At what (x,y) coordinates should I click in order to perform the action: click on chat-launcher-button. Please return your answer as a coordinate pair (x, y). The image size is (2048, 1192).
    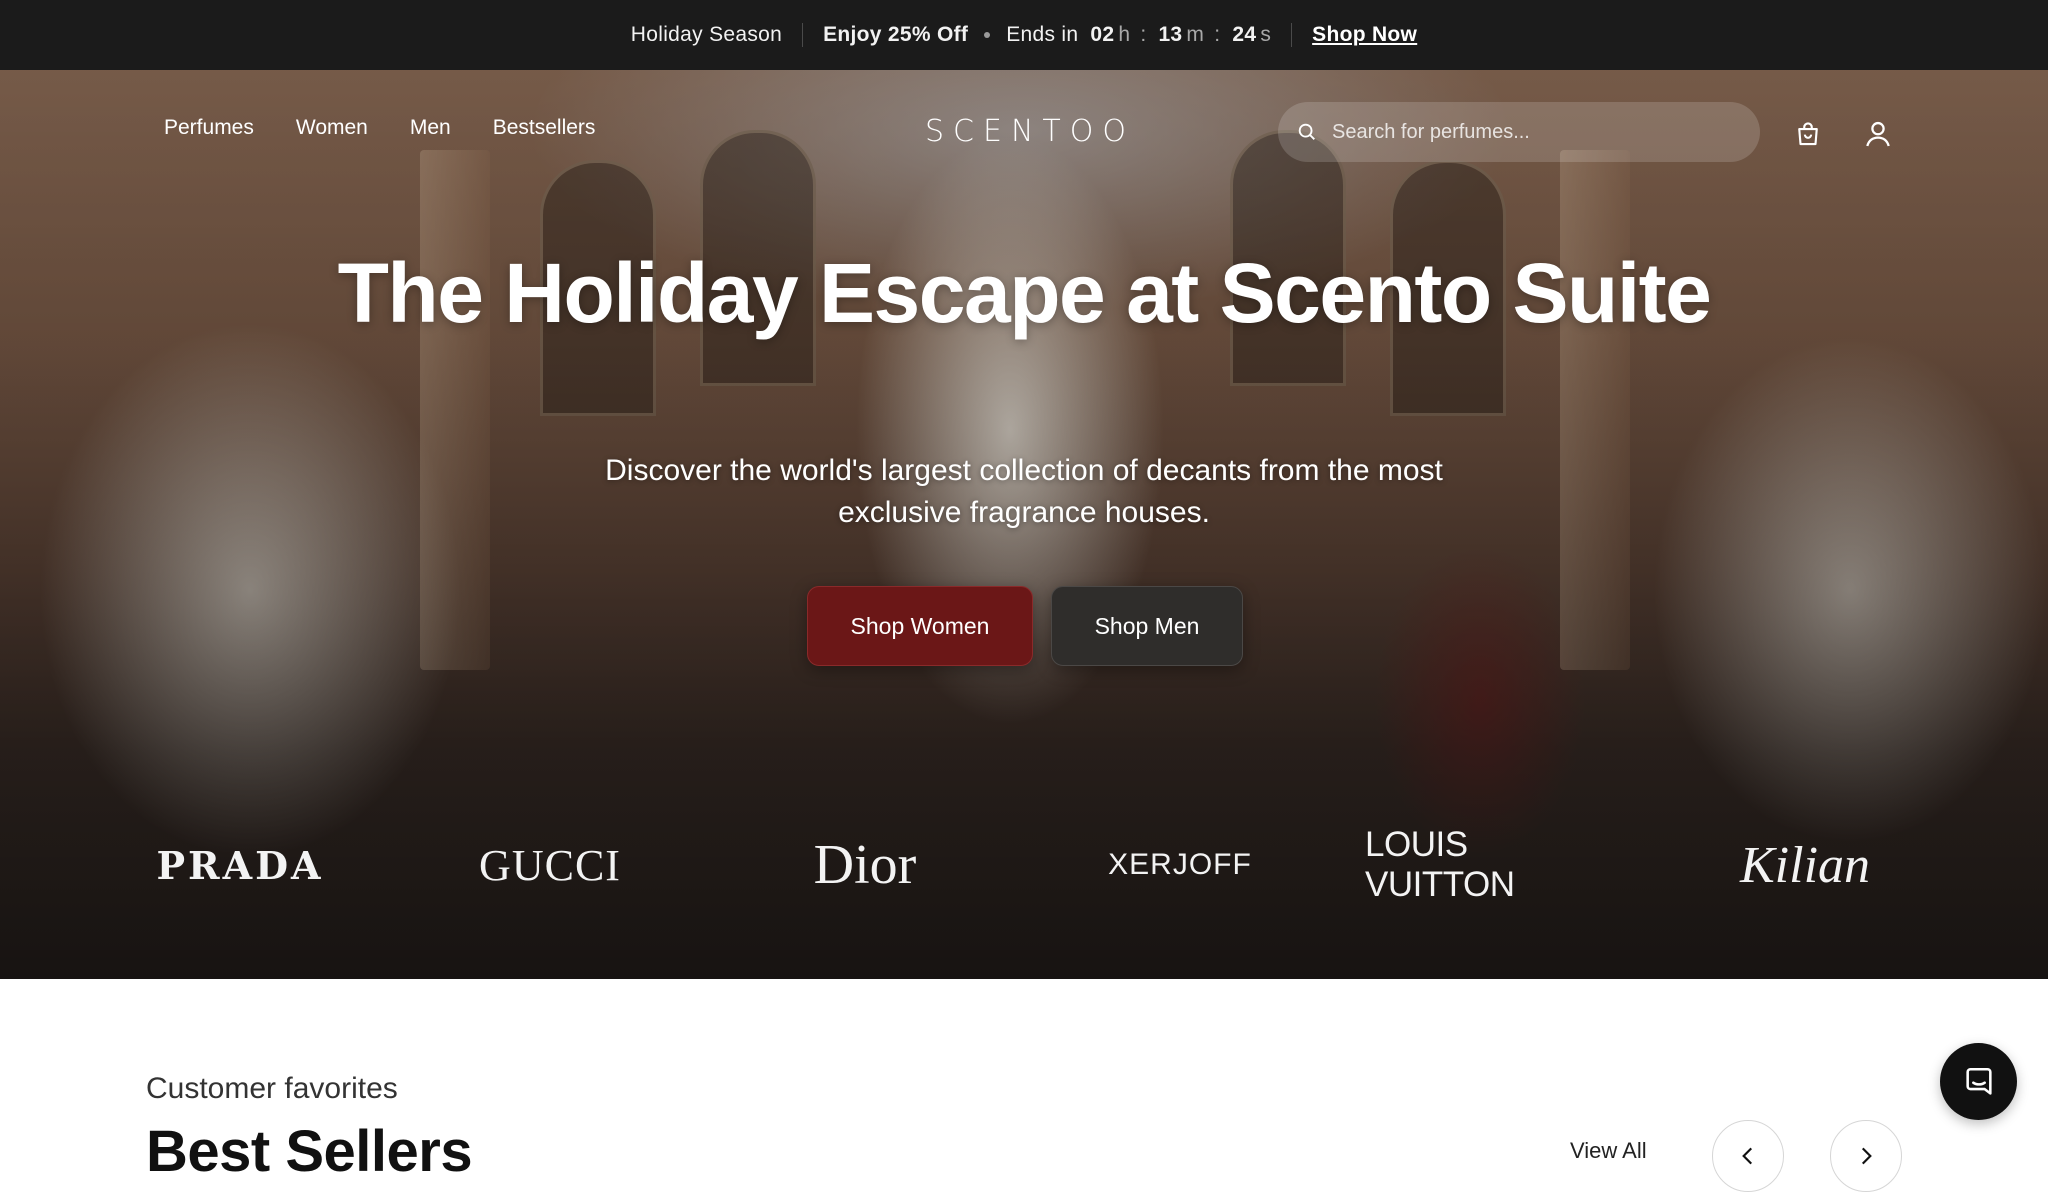
    Looking at the image, I should click on (1978, 1081).